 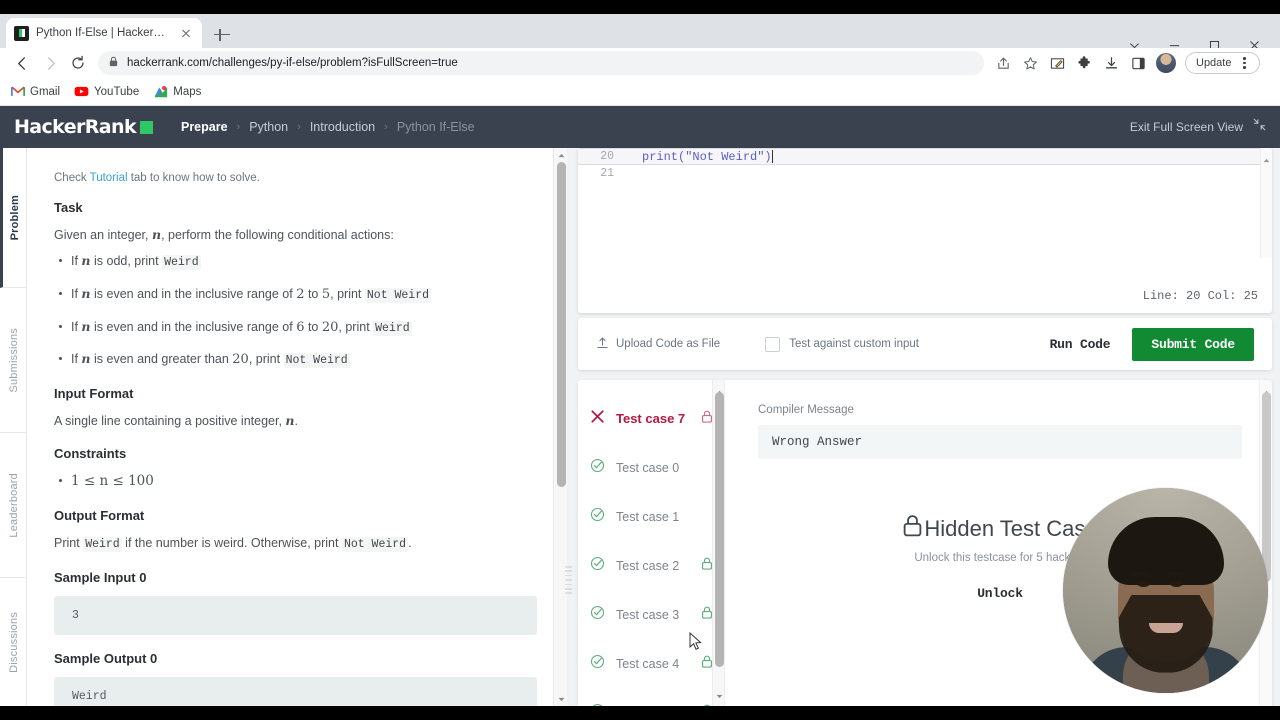 I want to click on bullet-text: is even and greater than, so click(x=161, y=359).